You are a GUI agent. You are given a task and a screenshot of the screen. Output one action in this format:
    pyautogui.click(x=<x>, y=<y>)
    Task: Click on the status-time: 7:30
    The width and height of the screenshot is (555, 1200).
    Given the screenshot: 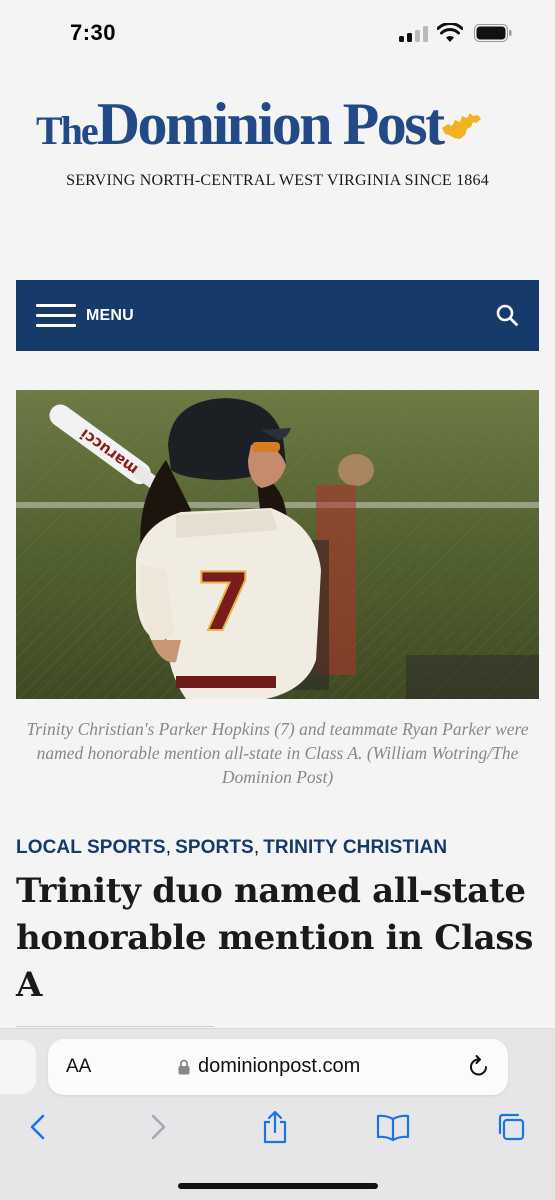 What is the action you would take?
    pyautogui.click(x=93, y=32)
    